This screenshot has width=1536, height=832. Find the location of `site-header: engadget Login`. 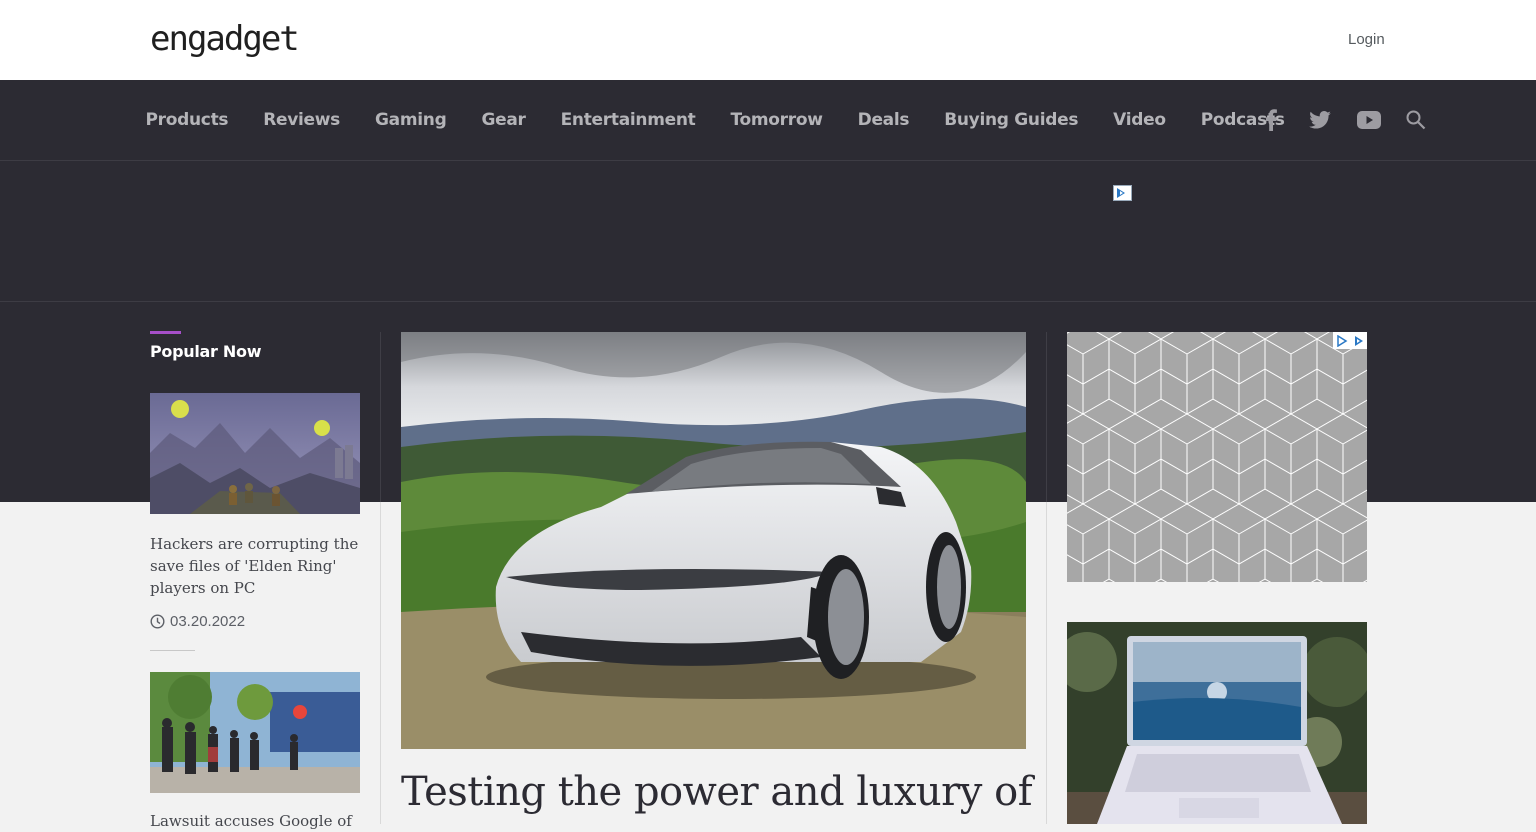

site-header: engadget Login is located at coordinates (768, 40).